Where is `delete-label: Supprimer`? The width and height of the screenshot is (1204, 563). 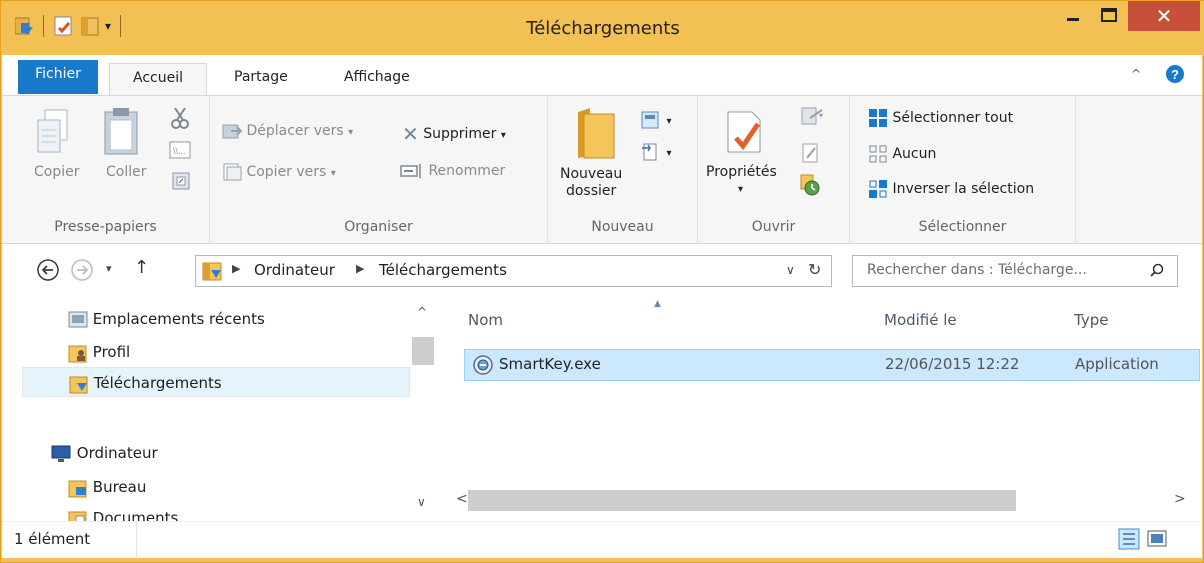 delete-label: Supprimer is located at coordinates (460, 134).